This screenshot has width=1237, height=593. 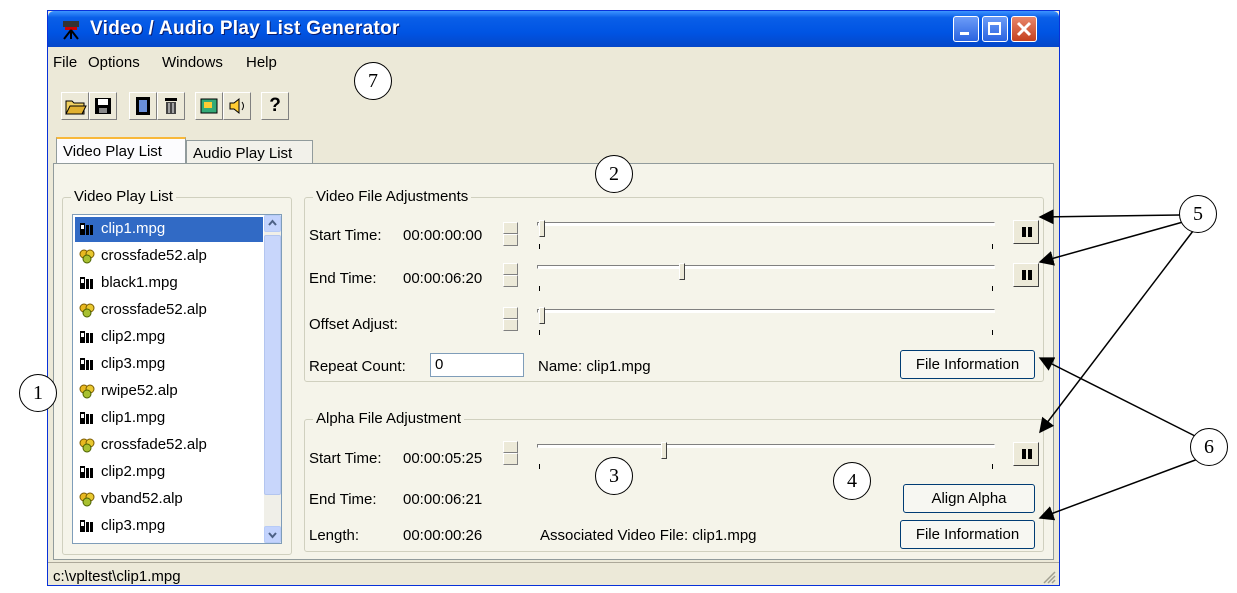 I want to click on scroll-down-button, so click(x=272, y=534).